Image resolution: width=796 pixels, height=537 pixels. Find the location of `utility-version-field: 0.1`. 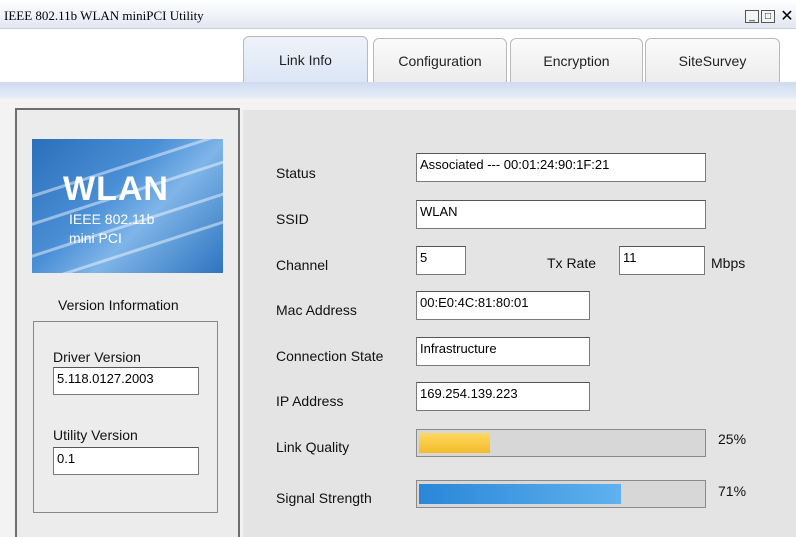

utility-version-field: 0.1 is located at coordinates (126, 461).